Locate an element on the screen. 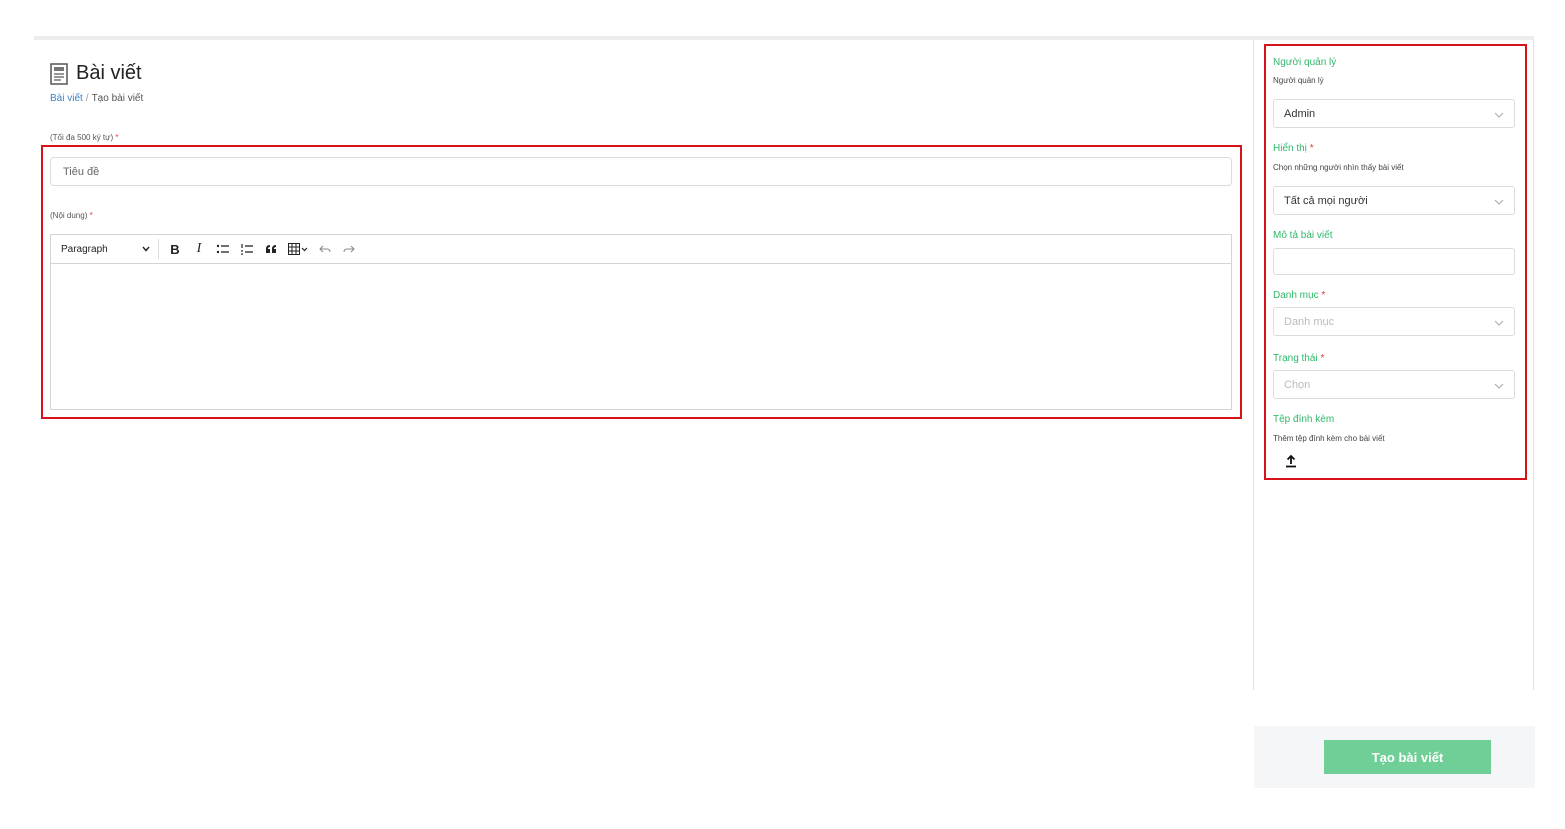 This screenshot has height=829, width=1565. sidebar-right-border is located at coordinates (1533, 365).